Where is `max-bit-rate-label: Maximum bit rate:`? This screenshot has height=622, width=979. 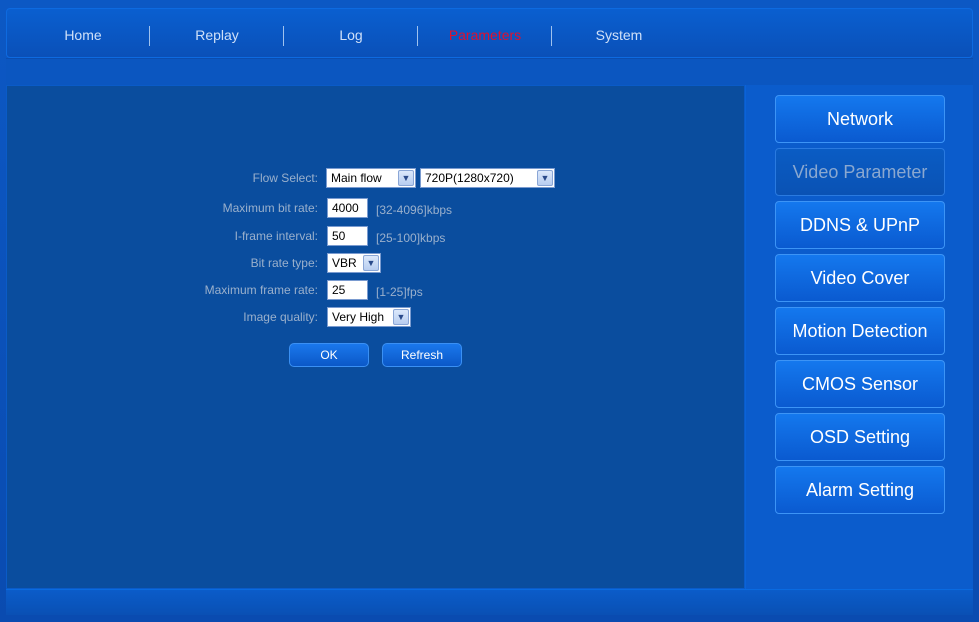 max-bit-rate-label: Maximum bit rate: is located at coordinates (270, 208).